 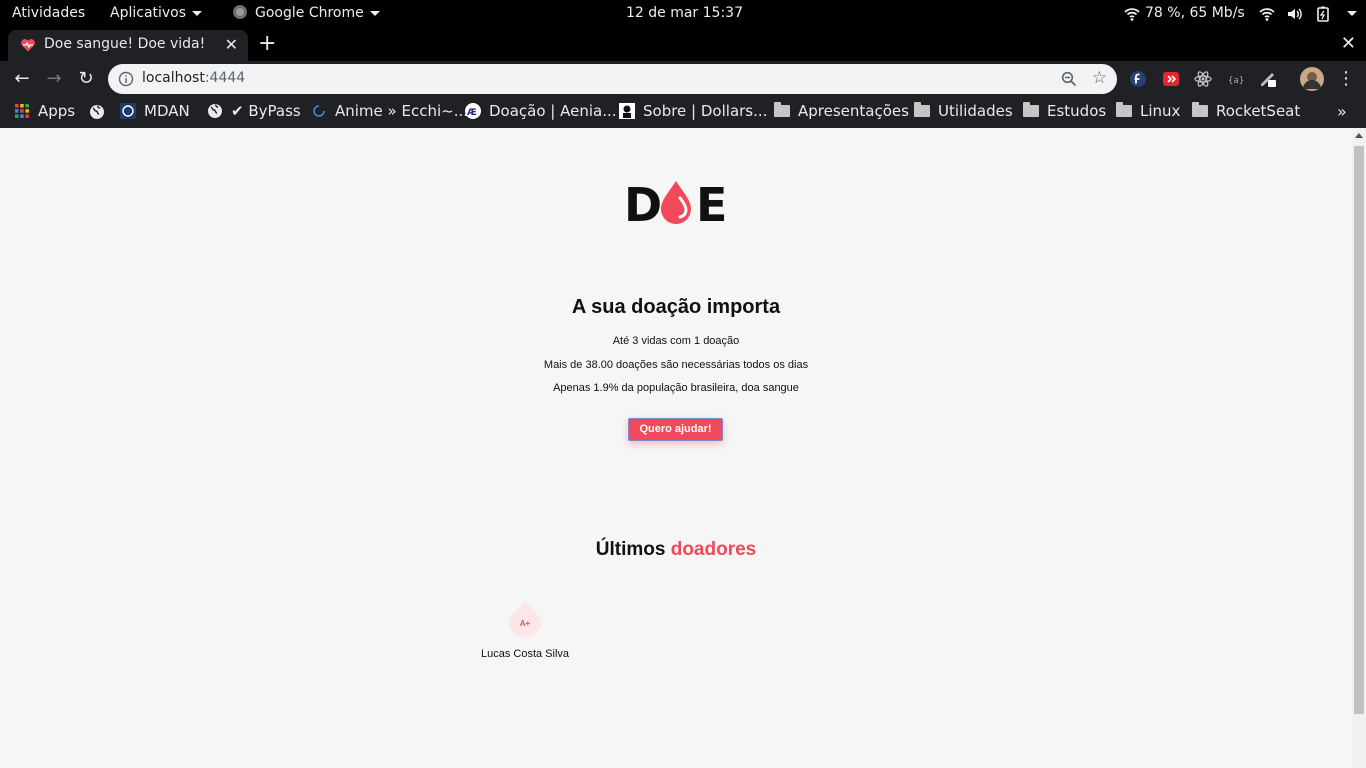 I want to click on scroll-up-arrow-icon, so click(x=1359, y=135).